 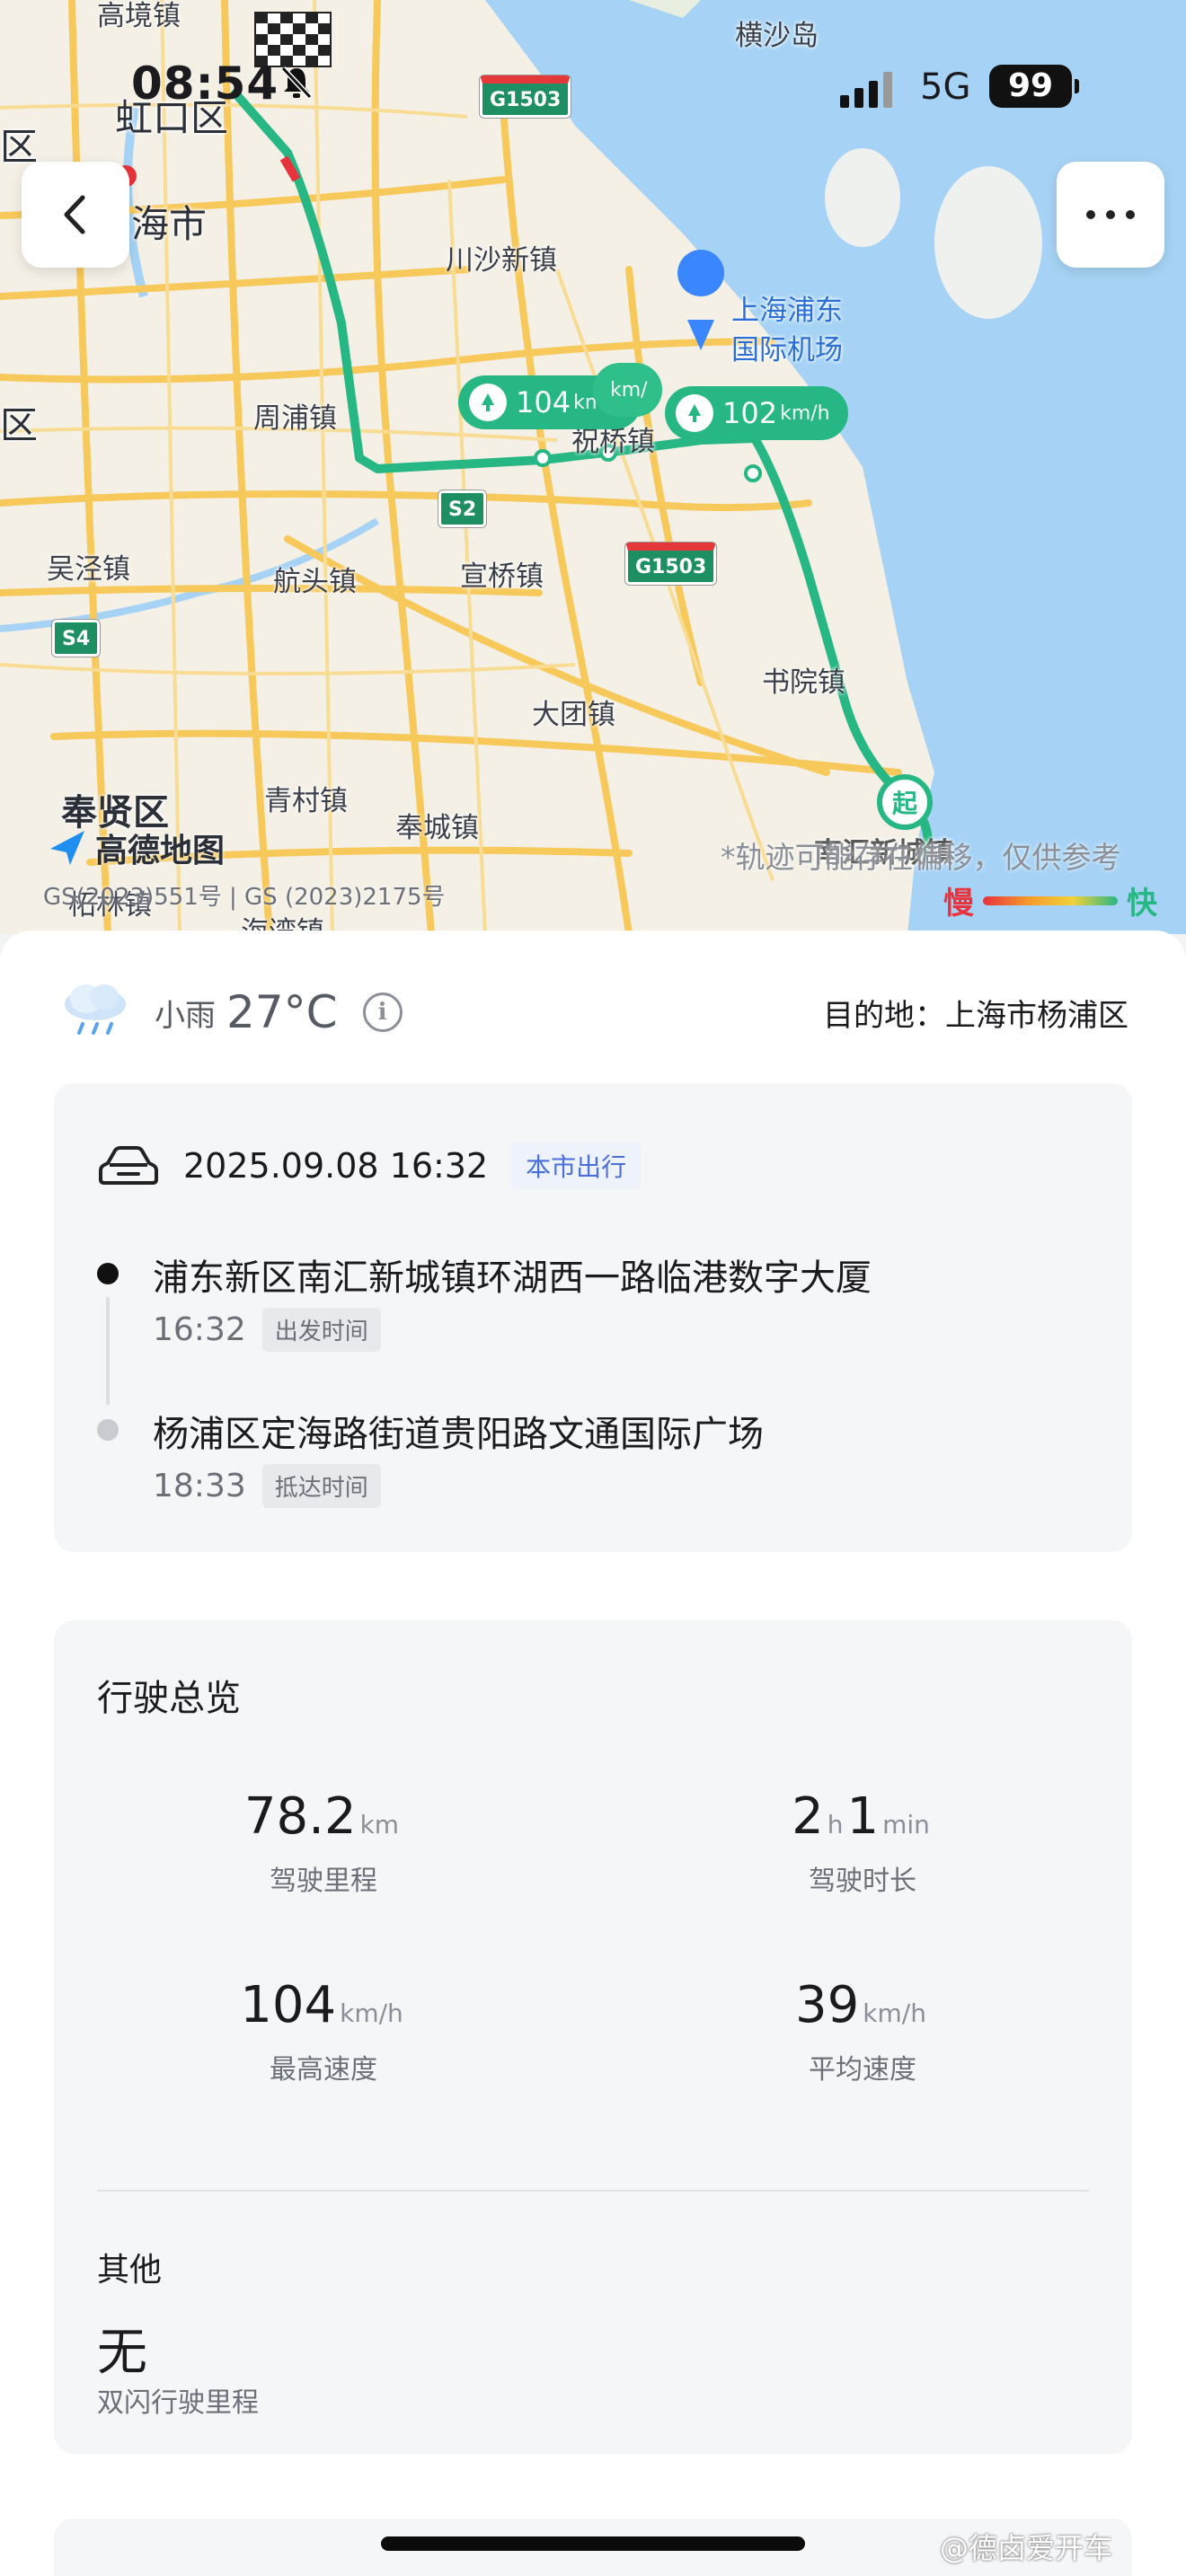 I want to click on stat-unit-hours: h, so click(x=835, y=1824).